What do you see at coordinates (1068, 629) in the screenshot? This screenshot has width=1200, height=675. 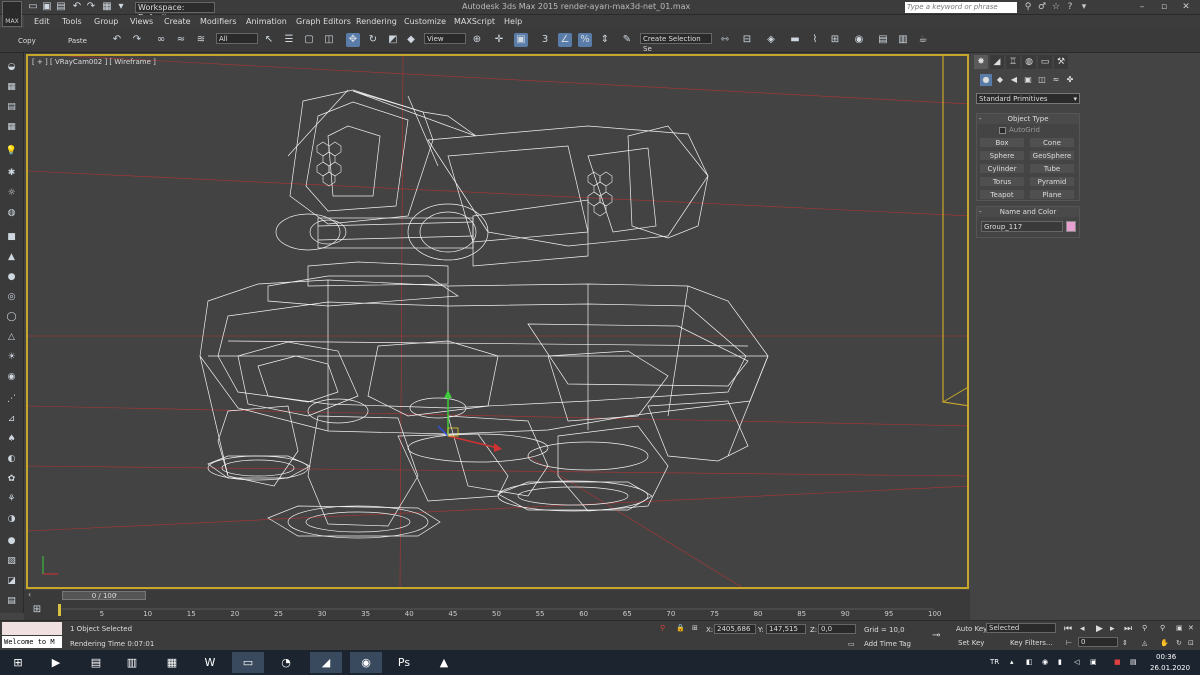 I see `go-to-start-icon: ⏮` at bounding box center [1068, 629].